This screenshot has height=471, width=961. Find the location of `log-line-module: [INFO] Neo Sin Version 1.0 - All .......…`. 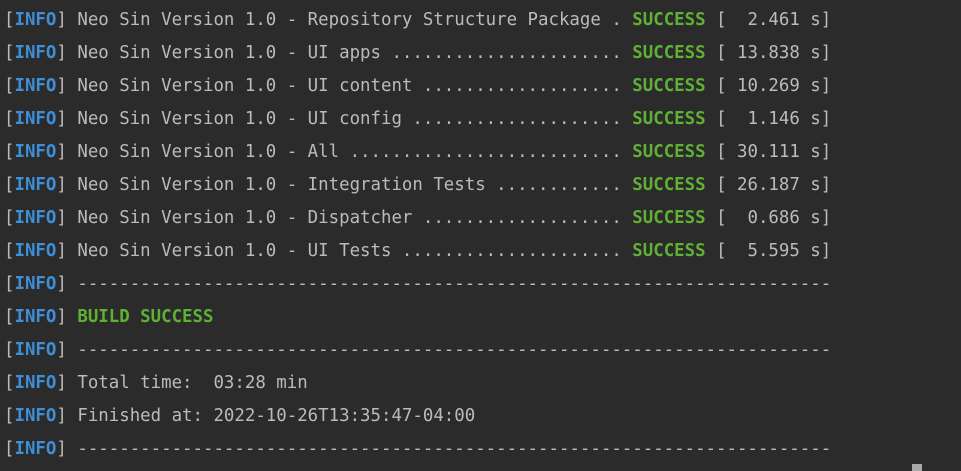

log-line-module: [INFO] Neo Sin Version 1.0 - All .......… is located at coordinates (417, 152).